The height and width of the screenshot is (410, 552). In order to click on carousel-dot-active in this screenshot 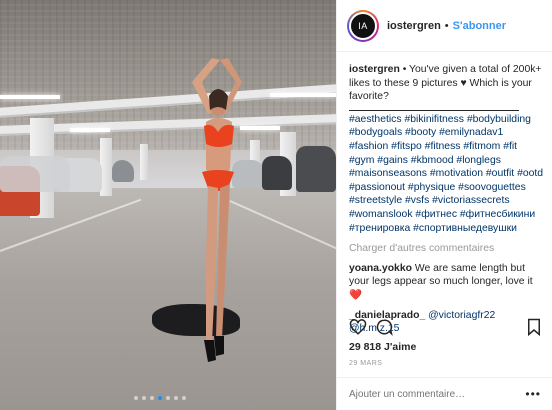, I will do `click(160, 398)`.